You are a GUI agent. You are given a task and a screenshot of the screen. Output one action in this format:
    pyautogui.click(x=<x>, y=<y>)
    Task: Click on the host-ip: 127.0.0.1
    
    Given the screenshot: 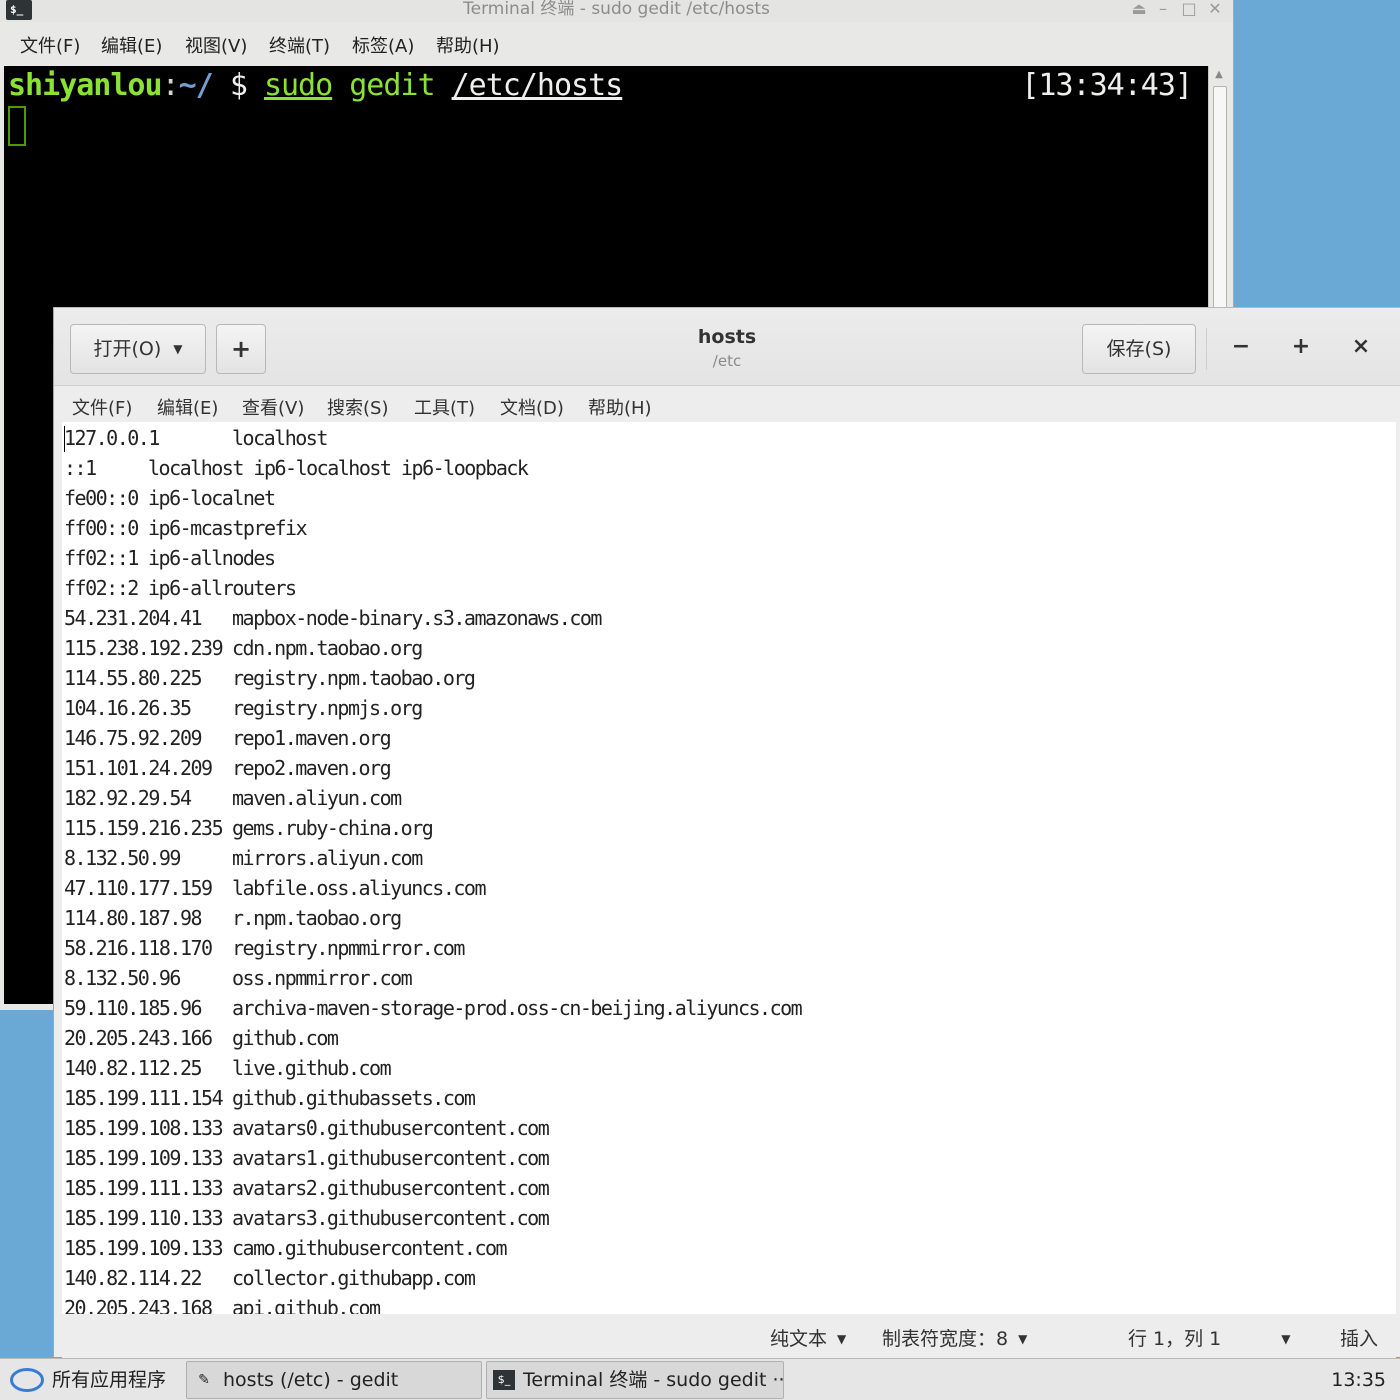 What is the action you would take?
    pyautogui.click(x=112, y=438)
    